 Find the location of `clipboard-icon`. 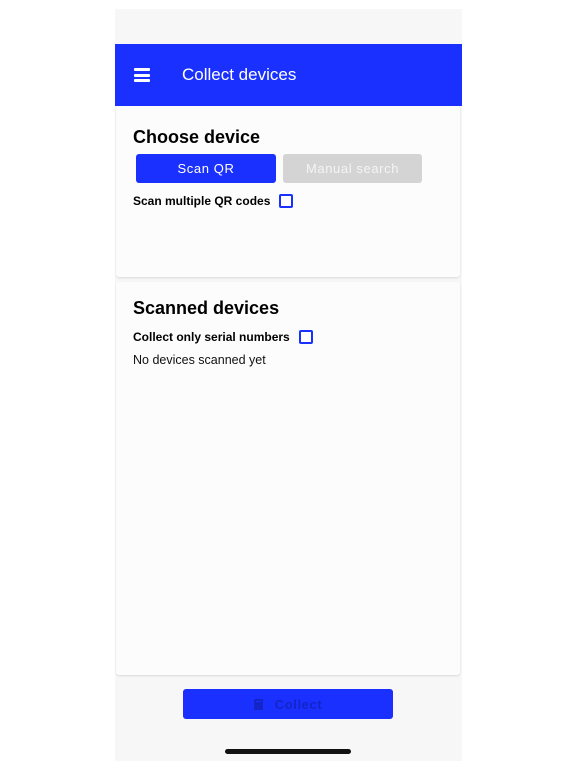

clipboard-icon is located at coordinates (258, 704).